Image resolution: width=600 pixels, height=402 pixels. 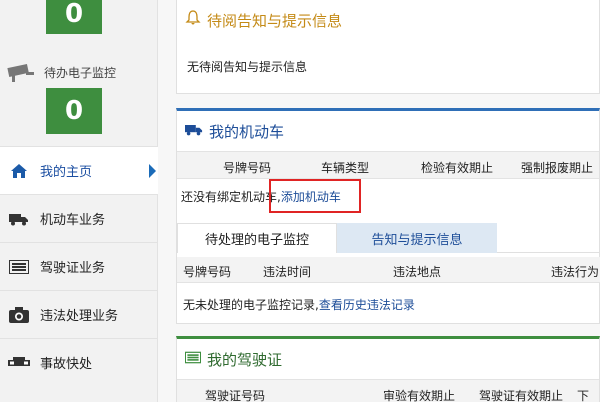 I want to click on vehicle-empty-text: 还没有绑定机动车,, so click(x=231, y=196).